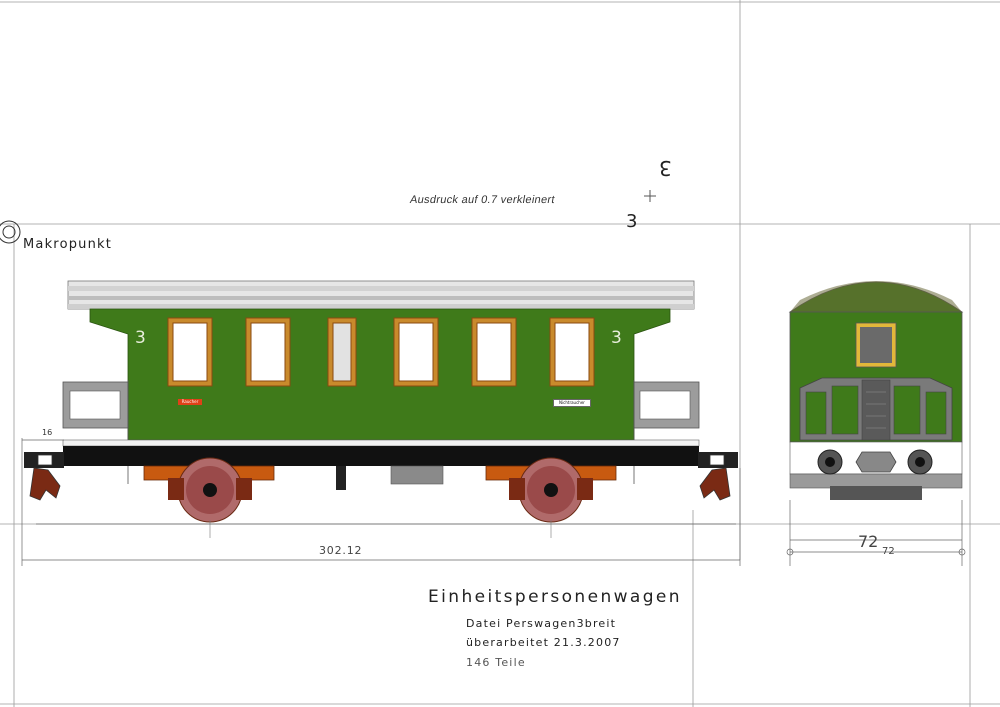  Describe the element at coordinates (616, 338) in the screenshot. I see `class-number-right: 3` at that location.